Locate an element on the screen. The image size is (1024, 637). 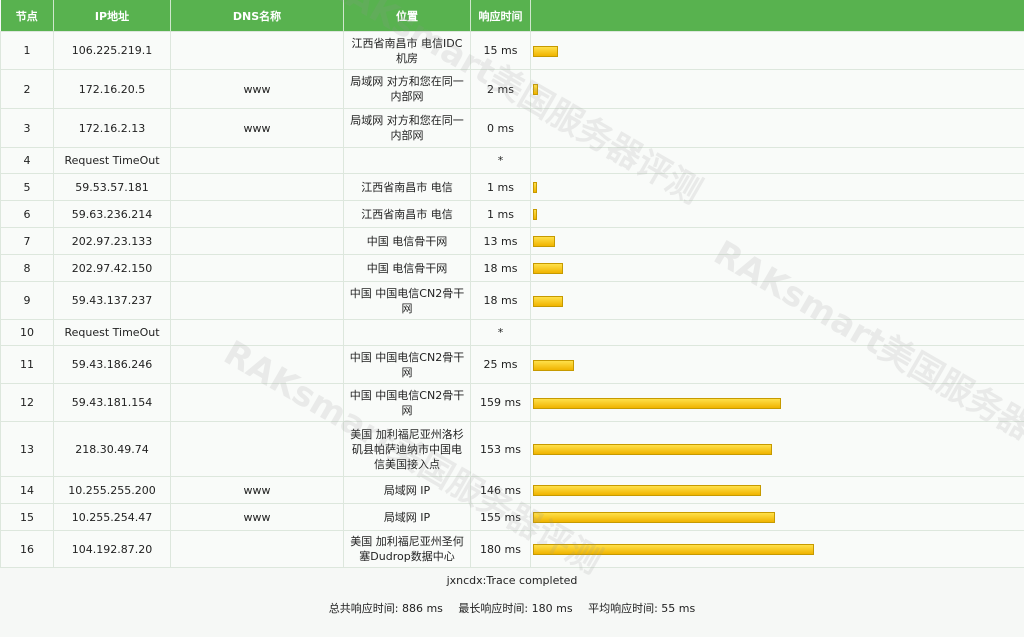
table-row: 1 106.225.219.1 江西省南昌市 电信IDC机房 15 ms is located at coordinates (512, 50).